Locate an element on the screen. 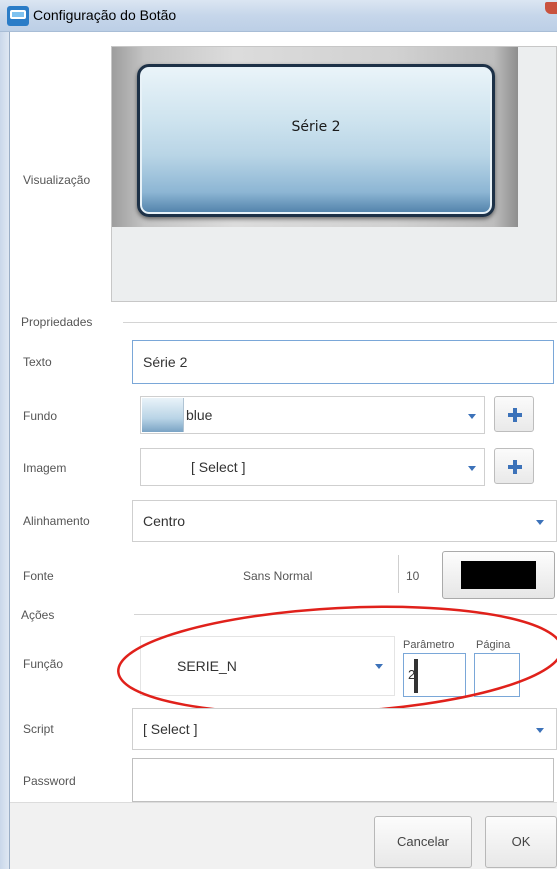 The width and height of the screenshot is (557, 869). separator is located at coordinates (398, 574).